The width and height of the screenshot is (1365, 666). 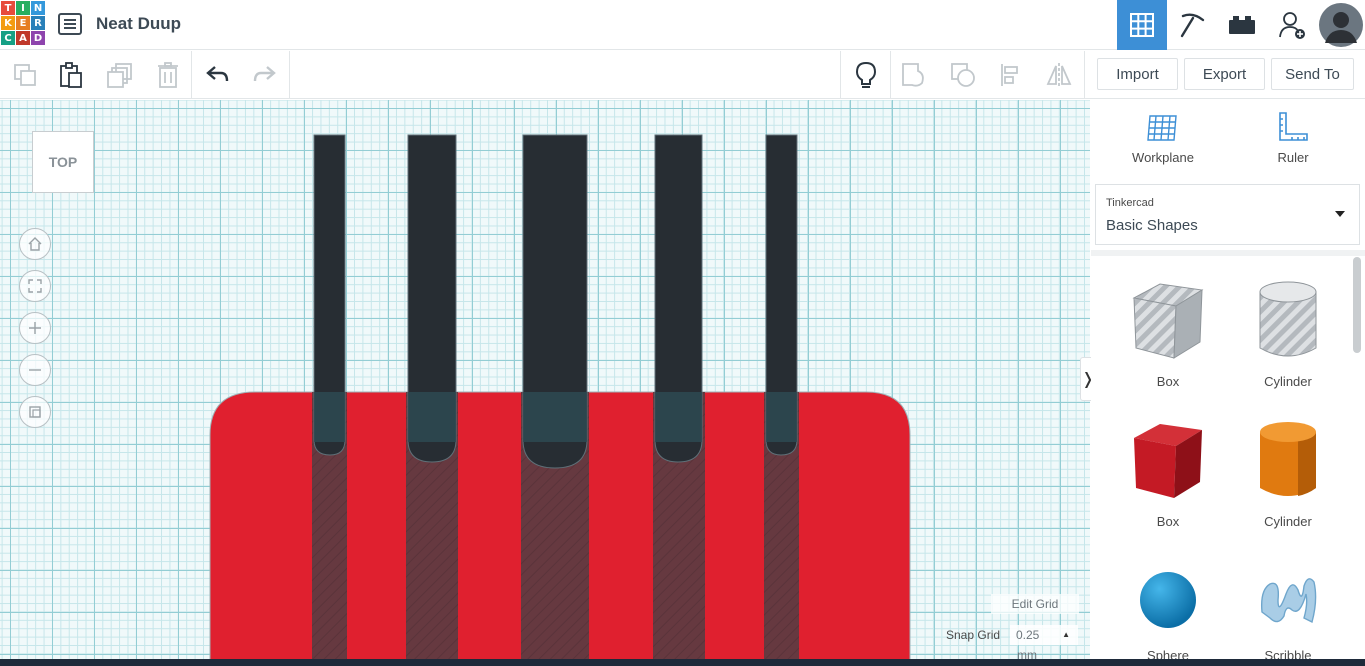 I want to click on ruler-label: Ruler, so click(x=1293, y=157).